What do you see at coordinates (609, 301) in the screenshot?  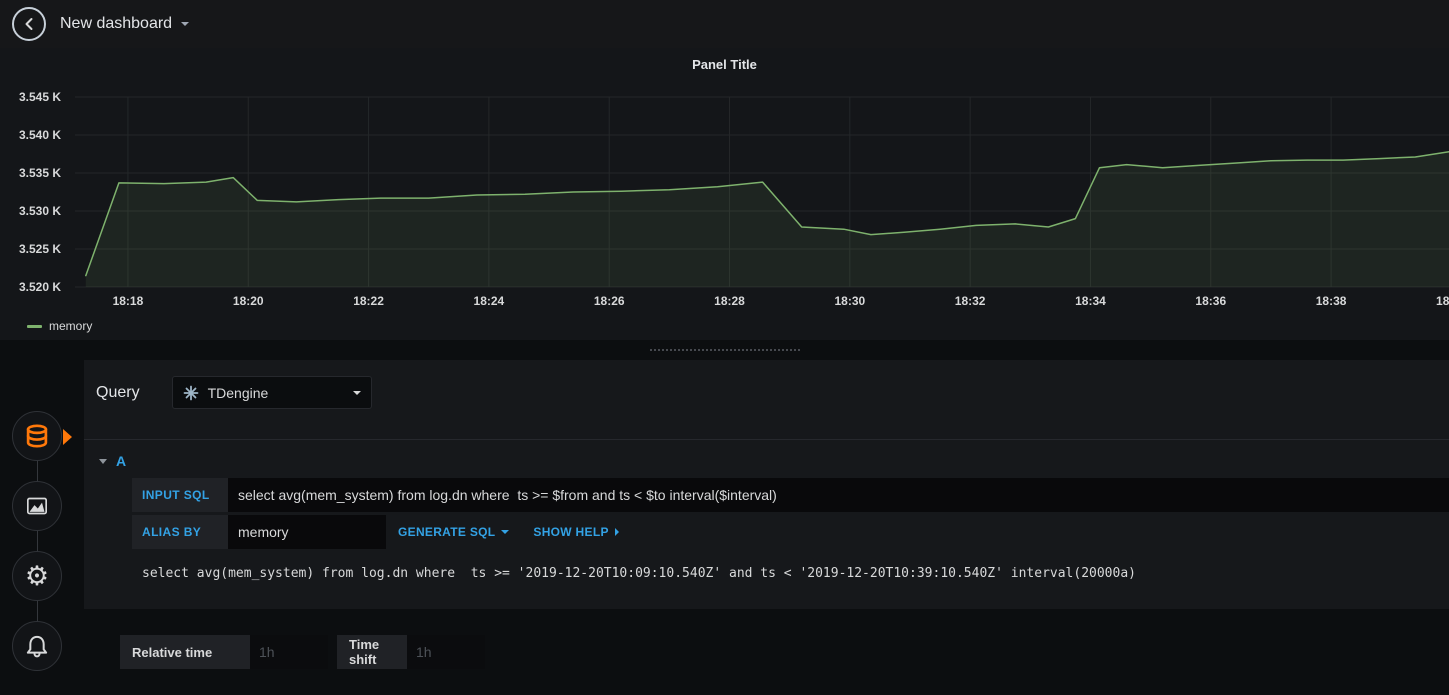 I see `svg-text: 18:26` at bounding box center [609, 301].